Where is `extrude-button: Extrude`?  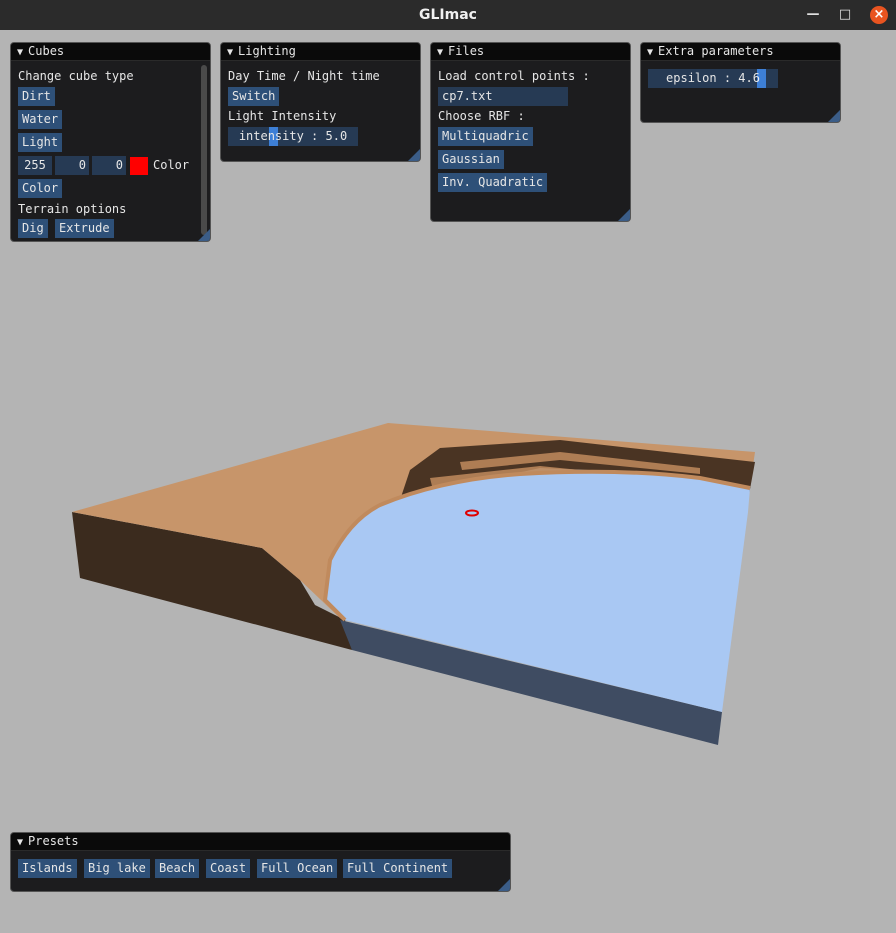 extrude-button: Extrude is located at coordinates (84, 228).